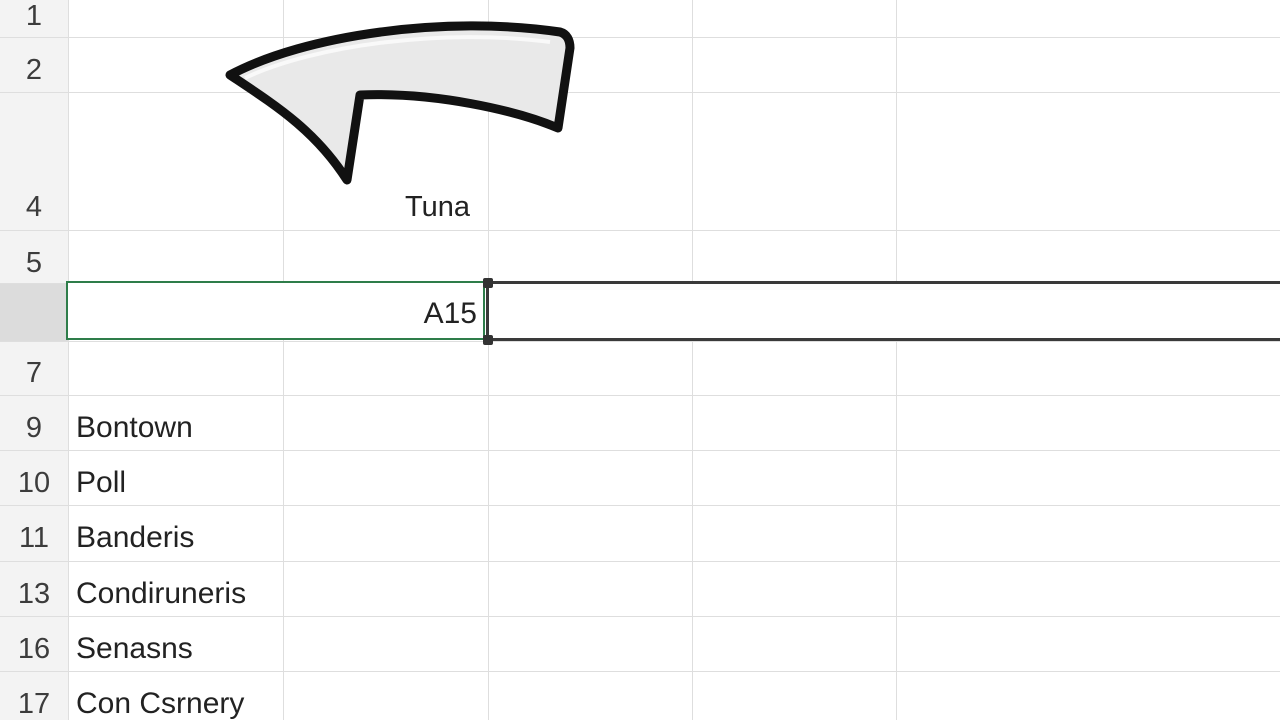 Image resolution: width=1280 pixels, height=720 pixels. Describe the element at coordinates (34, 538) in the screenshot. I see `row-number: 11` at that location.